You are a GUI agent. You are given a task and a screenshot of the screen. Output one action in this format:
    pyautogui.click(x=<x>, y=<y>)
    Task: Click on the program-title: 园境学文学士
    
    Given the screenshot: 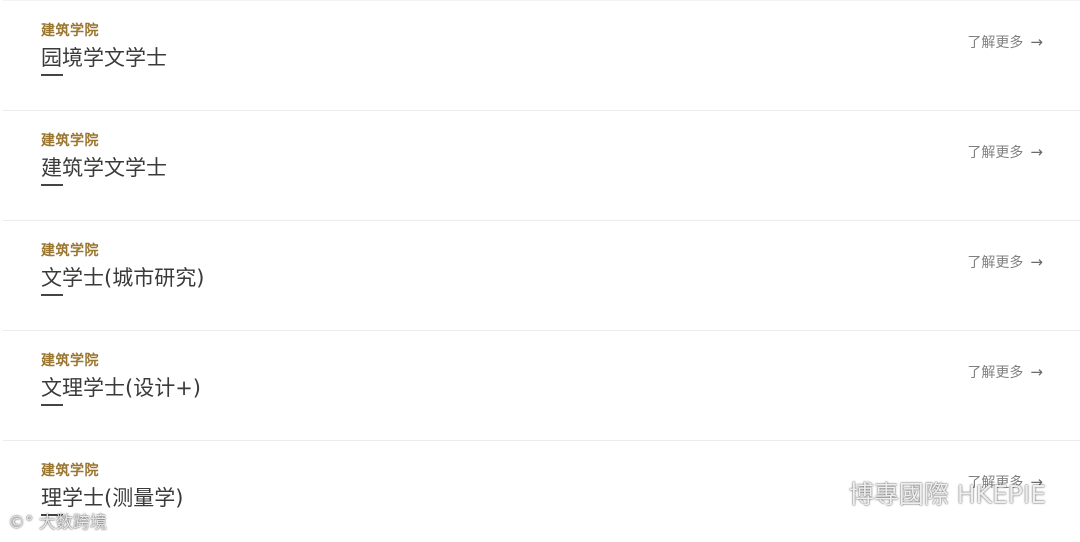 What is the action you would take?
    pyautogui.click(x=104, y=58)
    